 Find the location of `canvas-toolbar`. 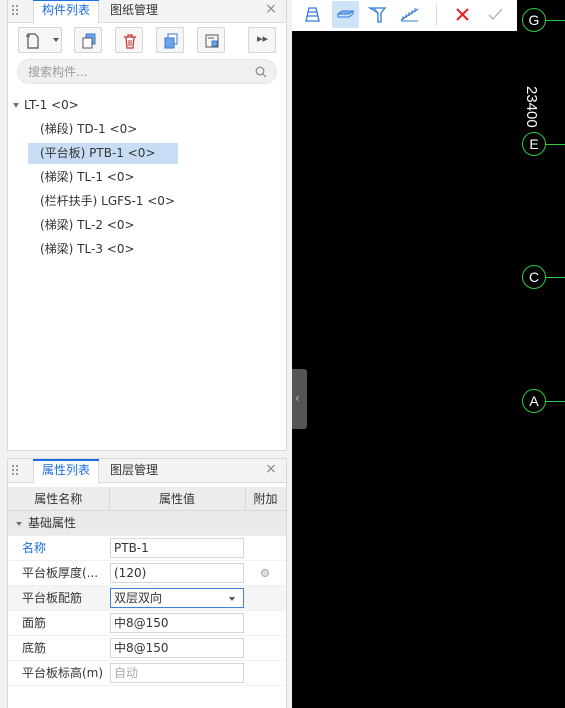

canvas-toolbar is located at coordinates (404, 15).